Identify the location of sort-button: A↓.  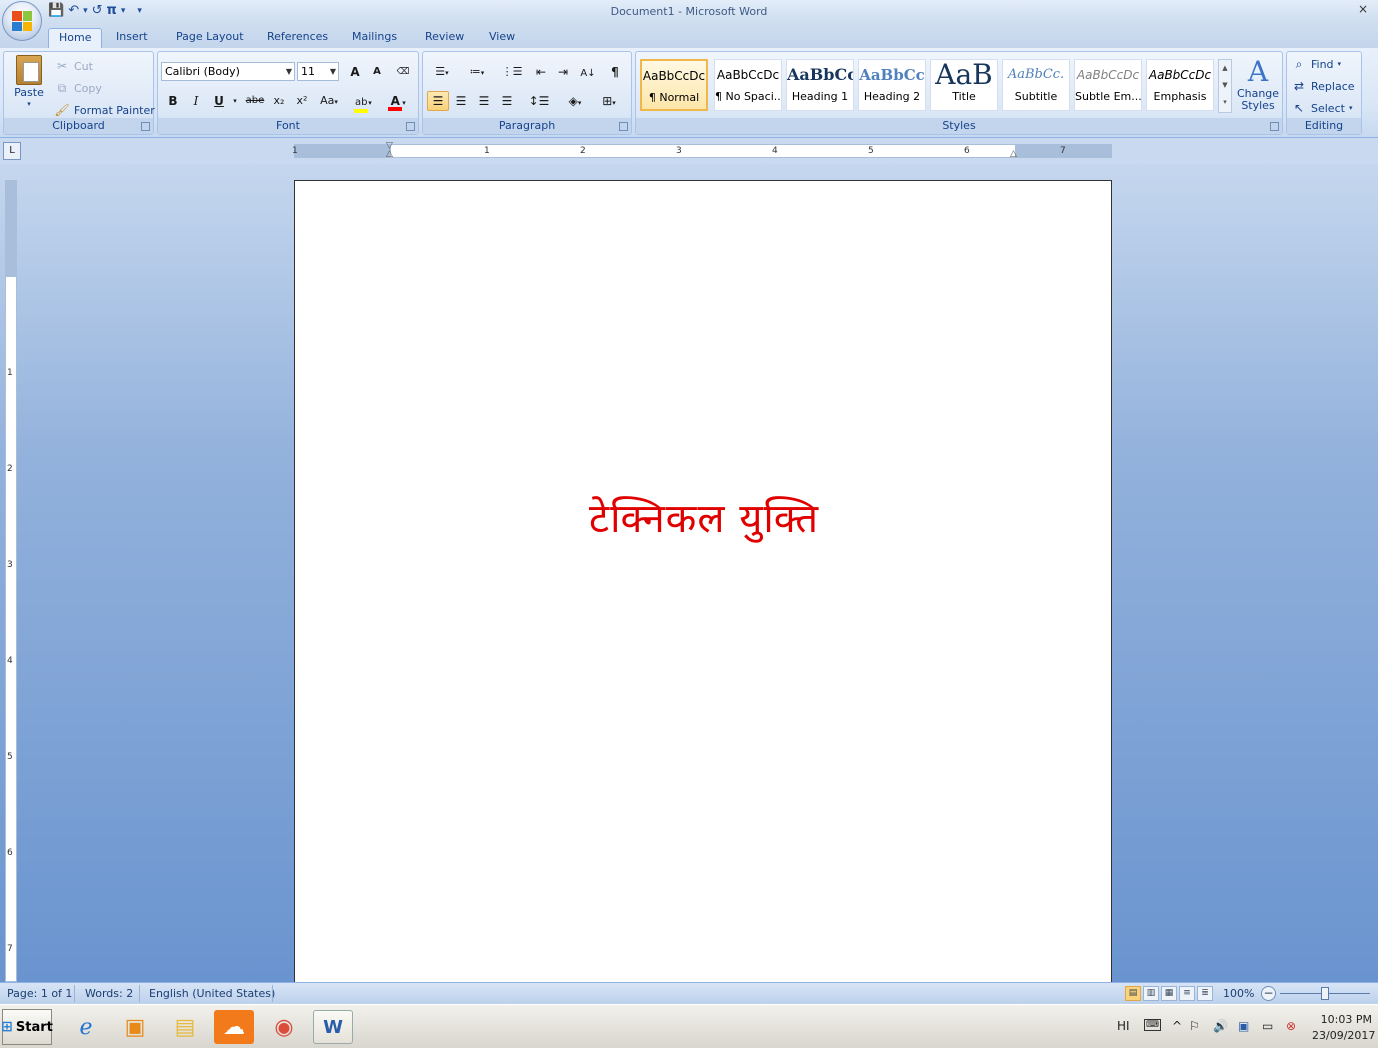
(588, 72).